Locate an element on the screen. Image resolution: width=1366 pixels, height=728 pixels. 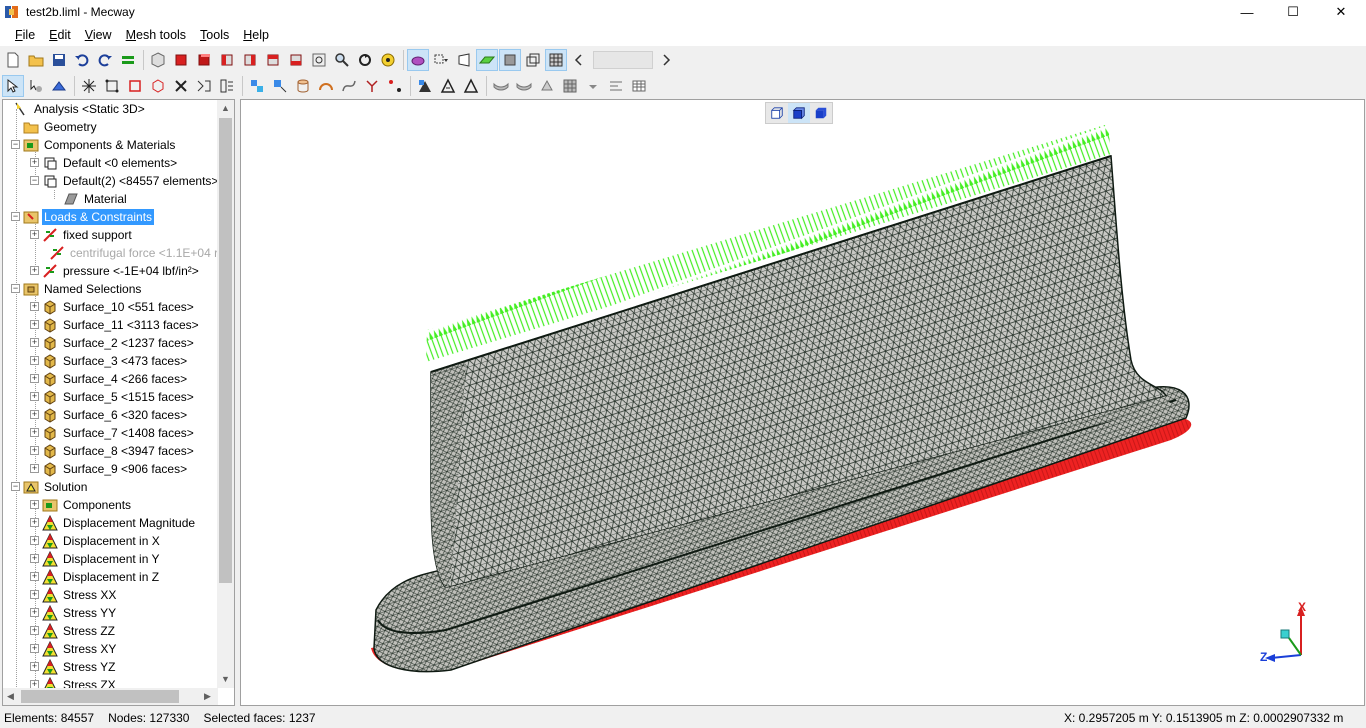
tree-node-analysis: Analysis <Static 3D> is located at coordinates (80, 109).